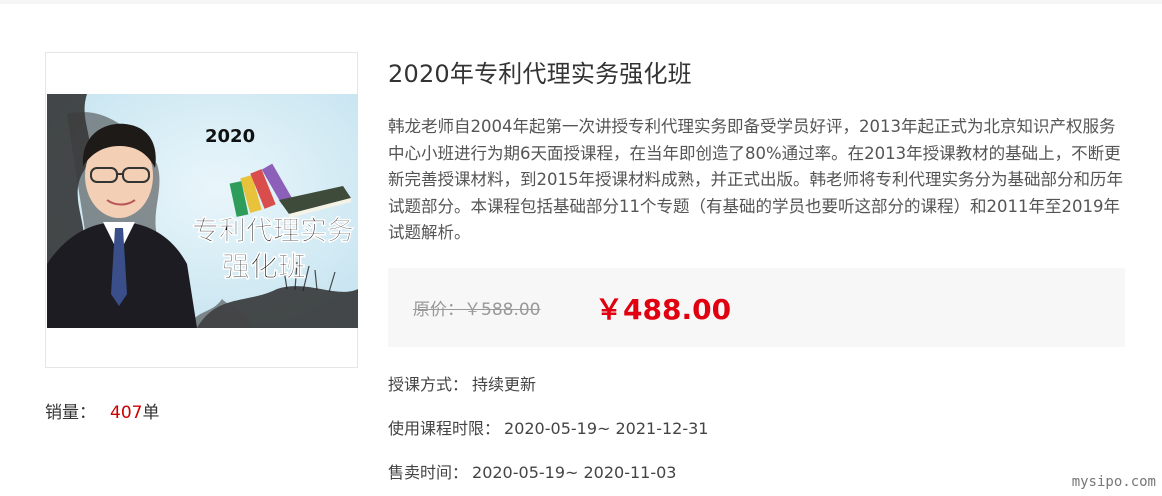  I want to click on course-cover-image: 2020 专利代理实务 强化班, so click(202, 211).